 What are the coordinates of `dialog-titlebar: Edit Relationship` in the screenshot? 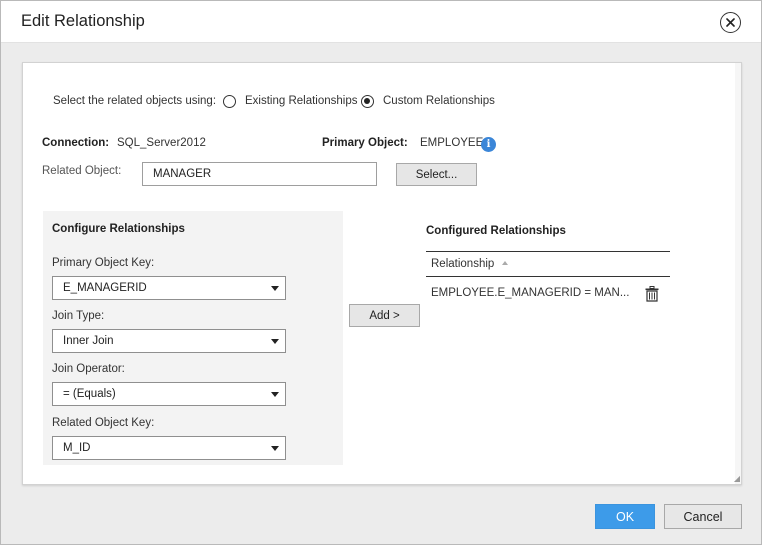 It's located at (381, 22).